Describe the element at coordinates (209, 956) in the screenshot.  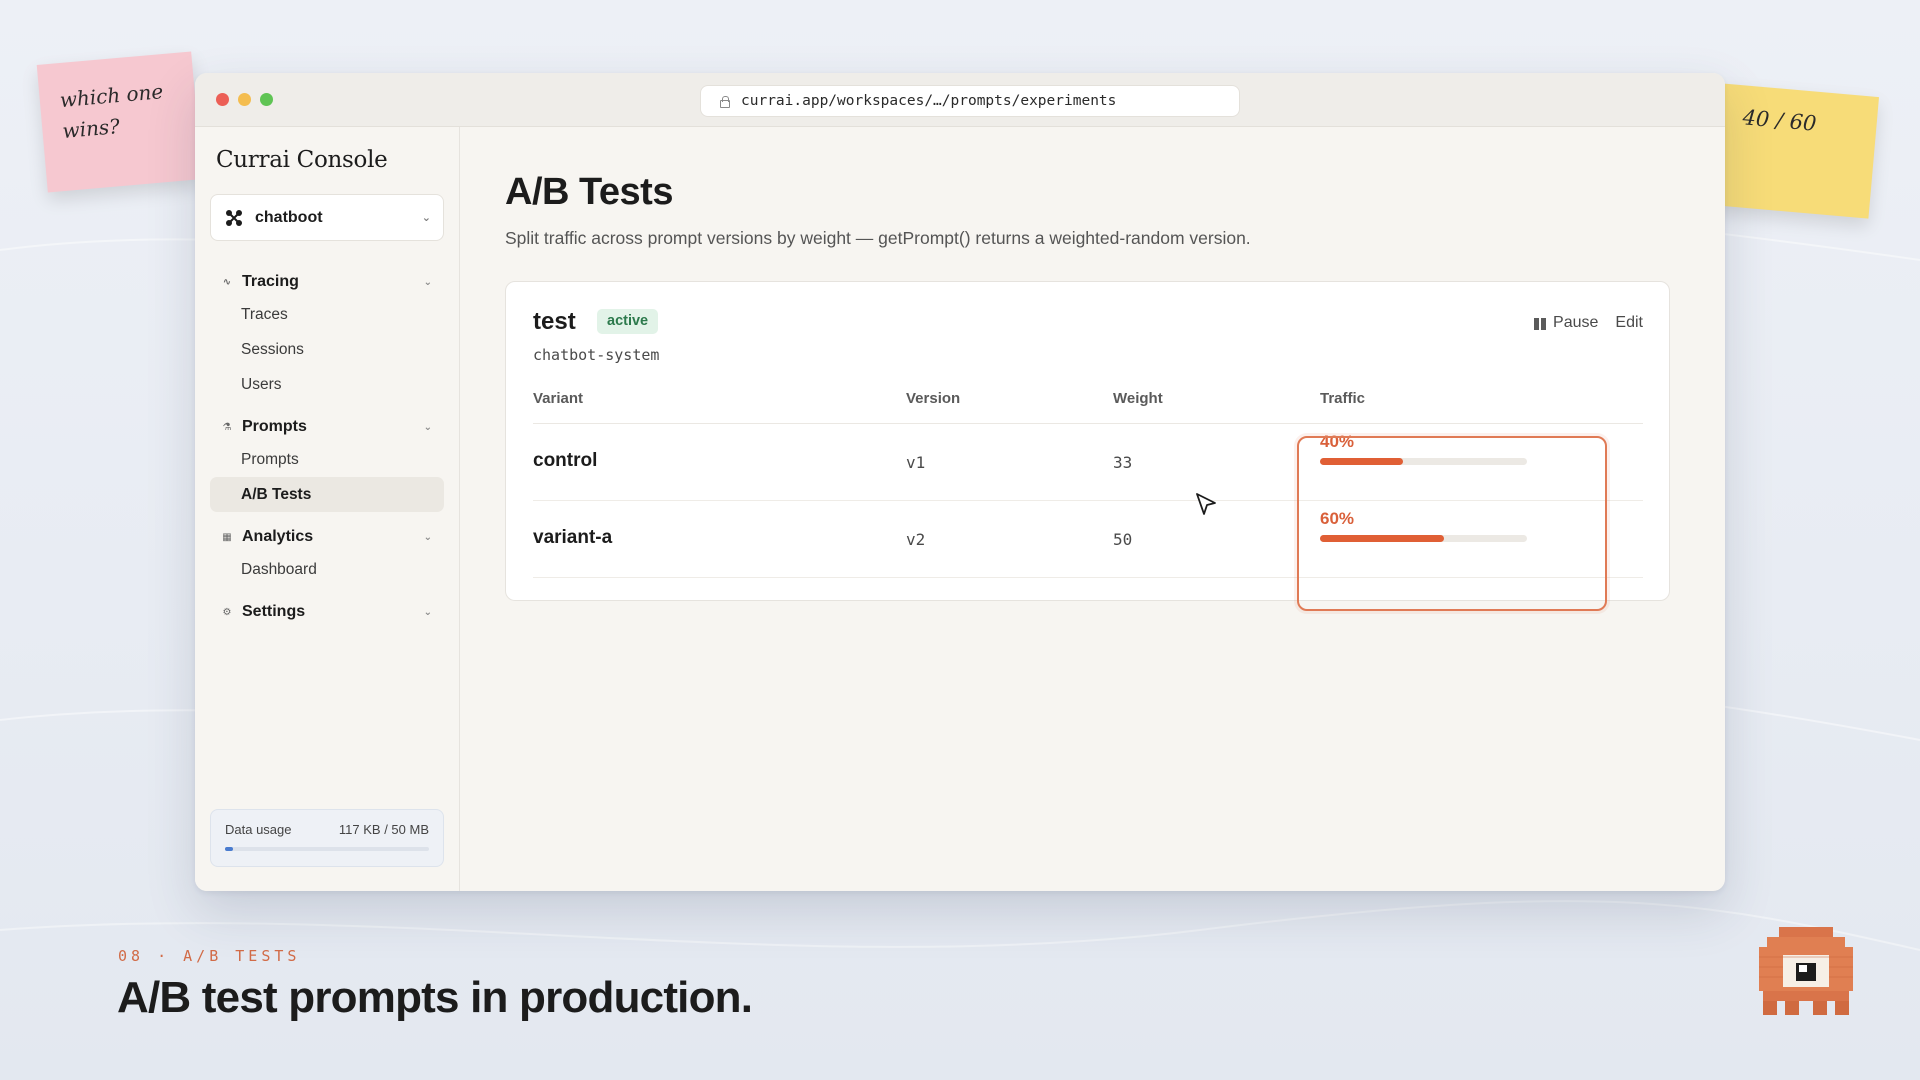
I see `section-eyebrow: 08 · A/B TESTS` at that location.